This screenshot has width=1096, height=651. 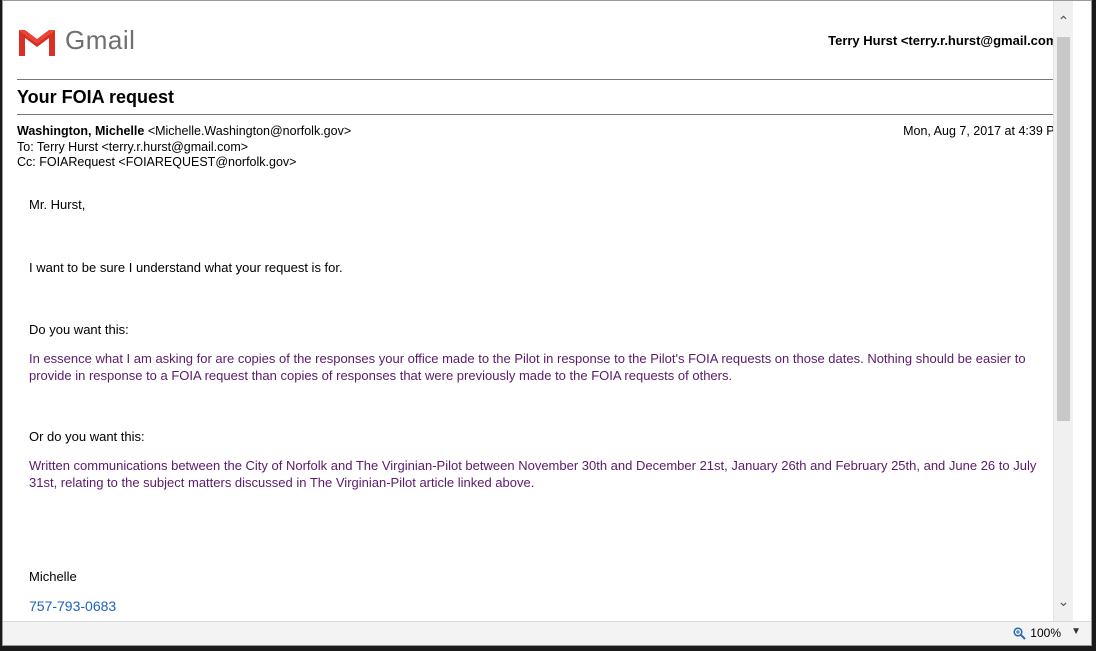 What do you see at coordinates (72, 606) in the screenshot?
I see `phone-link: 757-793-0683` at bounding box center [72, 606].